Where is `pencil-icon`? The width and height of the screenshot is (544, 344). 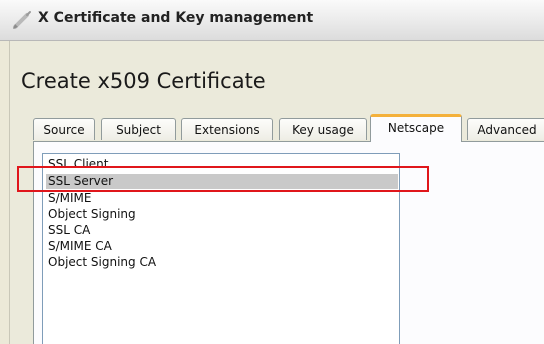
pencil-icon is located at coordinates (22, 20).